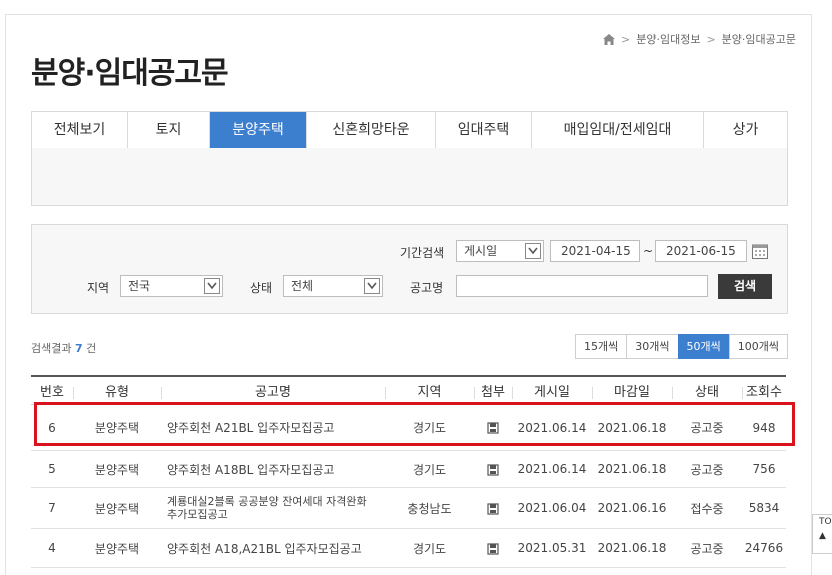 This screenshot has width=832, height=575. Describe the element at coordinates (652, 346) in the screenshot. I see `page-size-30: 30개씩` at that location.